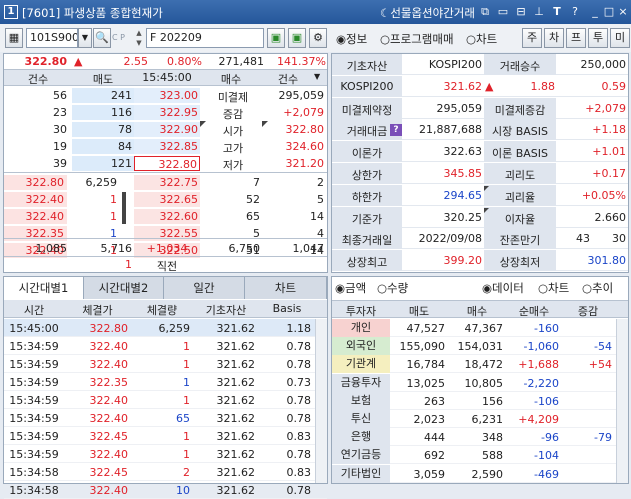 This screenshot has height=499, width=631. What do you see at coordinates (11, 12) in the screenshot?
I see `window-number-badge: 1` at bounding box center [11, 12].